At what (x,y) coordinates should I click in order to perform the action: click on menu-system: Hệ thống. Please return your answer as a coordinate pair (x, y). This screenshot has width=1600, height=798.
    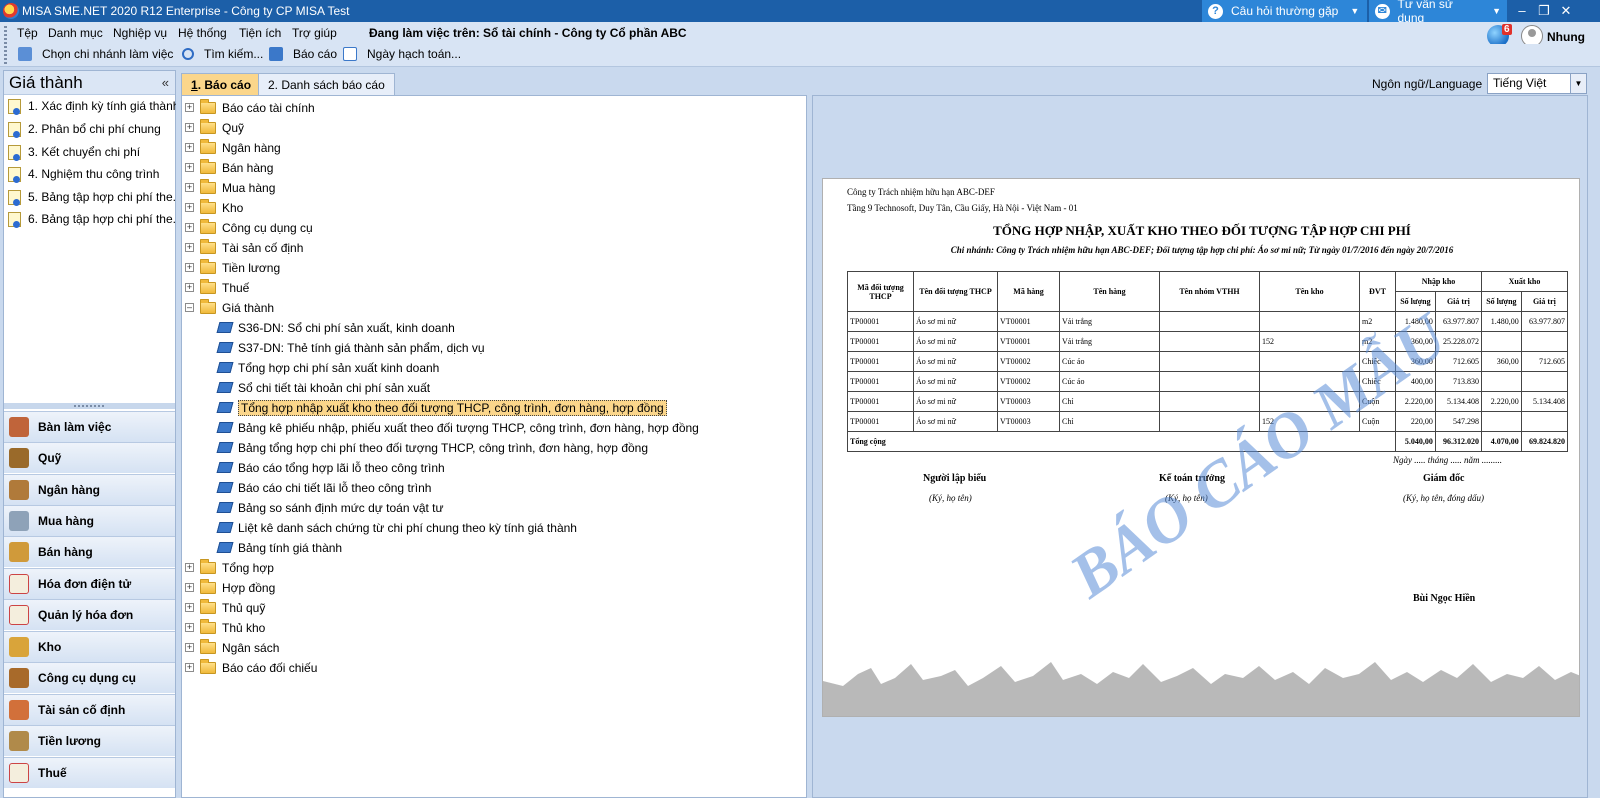
    Looking at the image, I should click on (202, 33).